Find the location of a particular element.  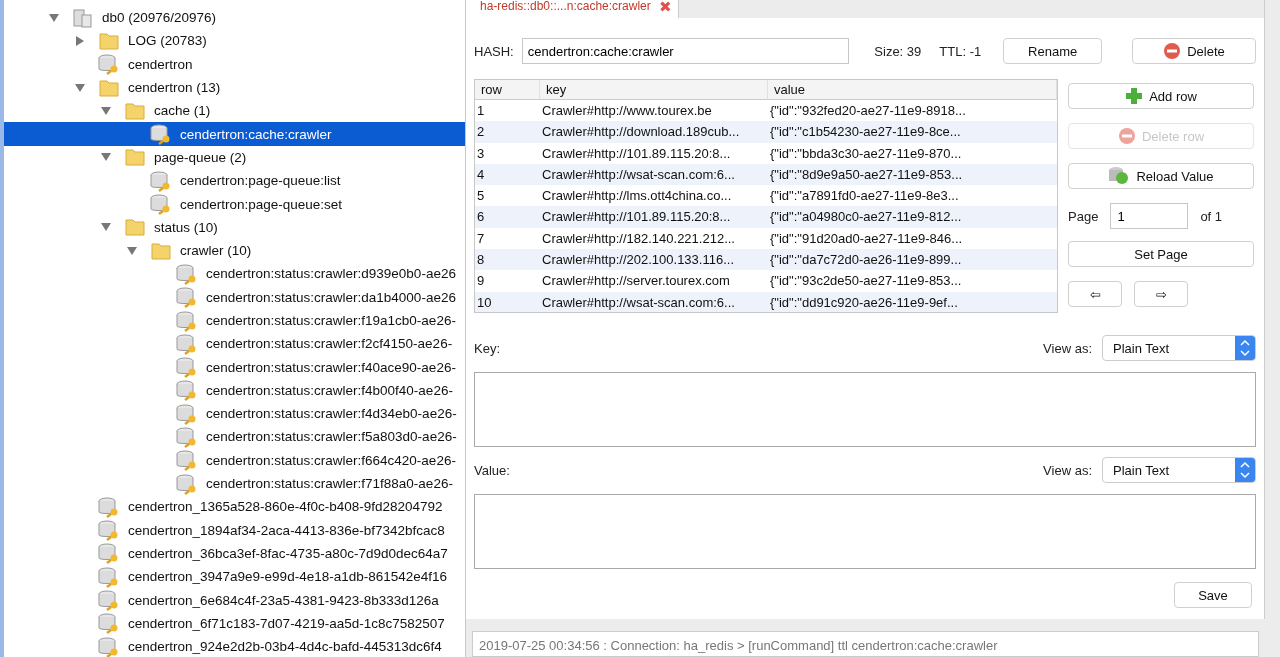

tree-item: cendertron_36bca3ef-8fac-4735-a80c-7d9d0dec64a7 is located at coordinates (234, 553).